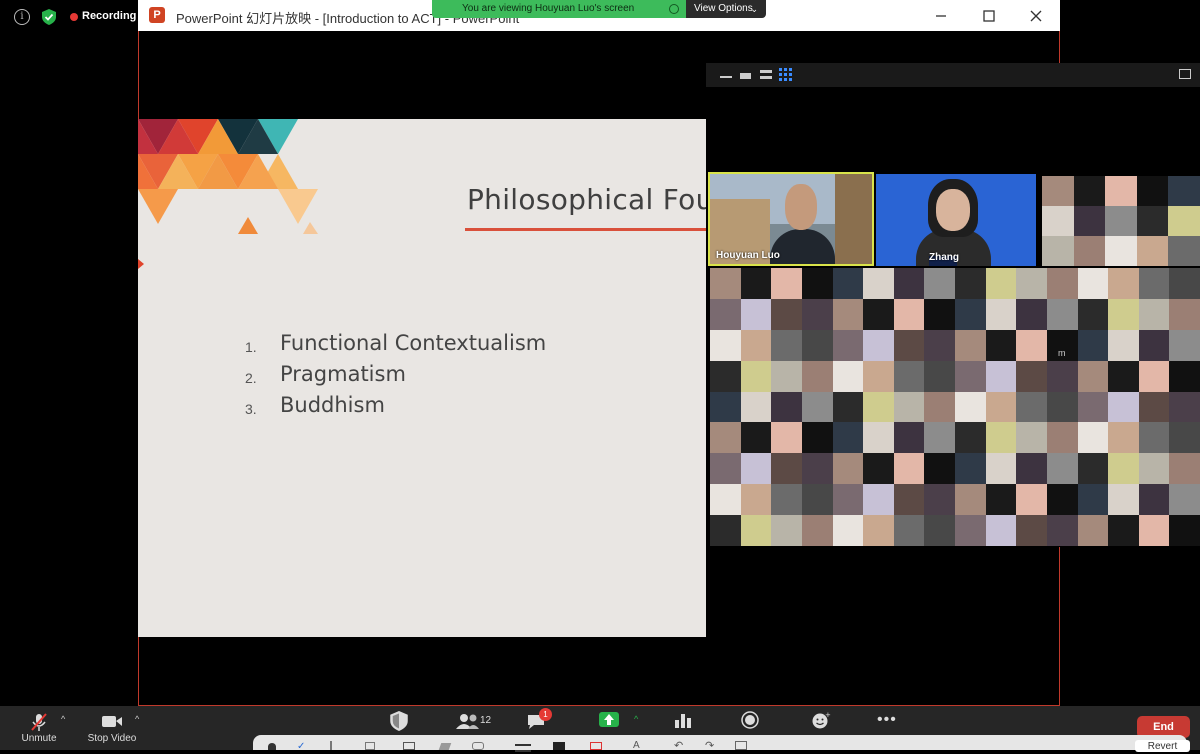 This screenshot has height=754, width=1200. I want to click on share-options-caret-icon: ^, so click(636, 719).